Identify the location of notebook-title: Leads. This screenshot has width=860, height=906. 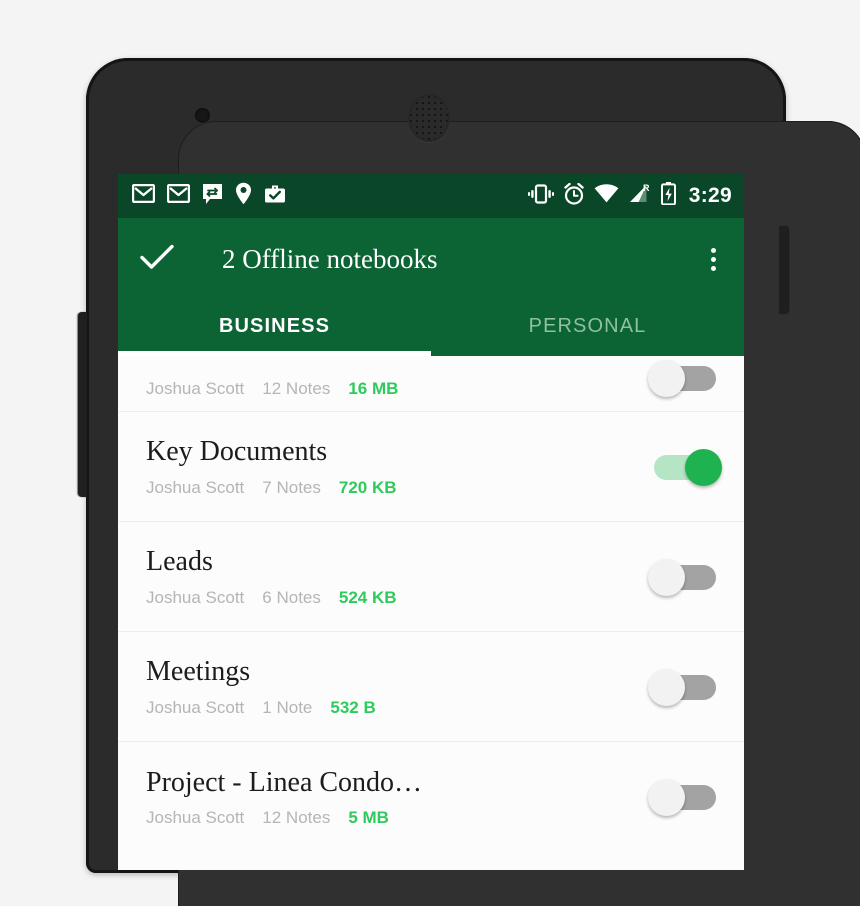
(179, 562).